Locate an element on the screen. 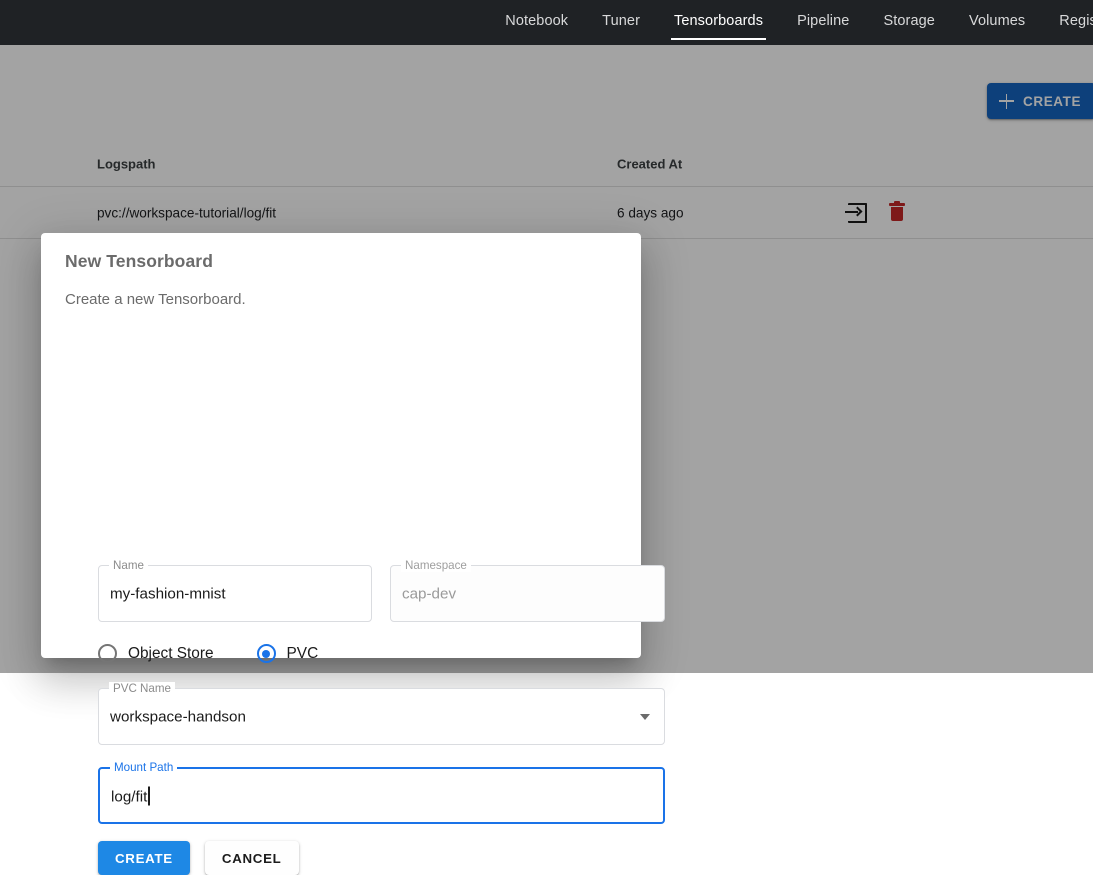 The width and height of the screenshot is (1093, 875). source-type-radio-group: Object Store PVC is located at coordinates (208, 653).